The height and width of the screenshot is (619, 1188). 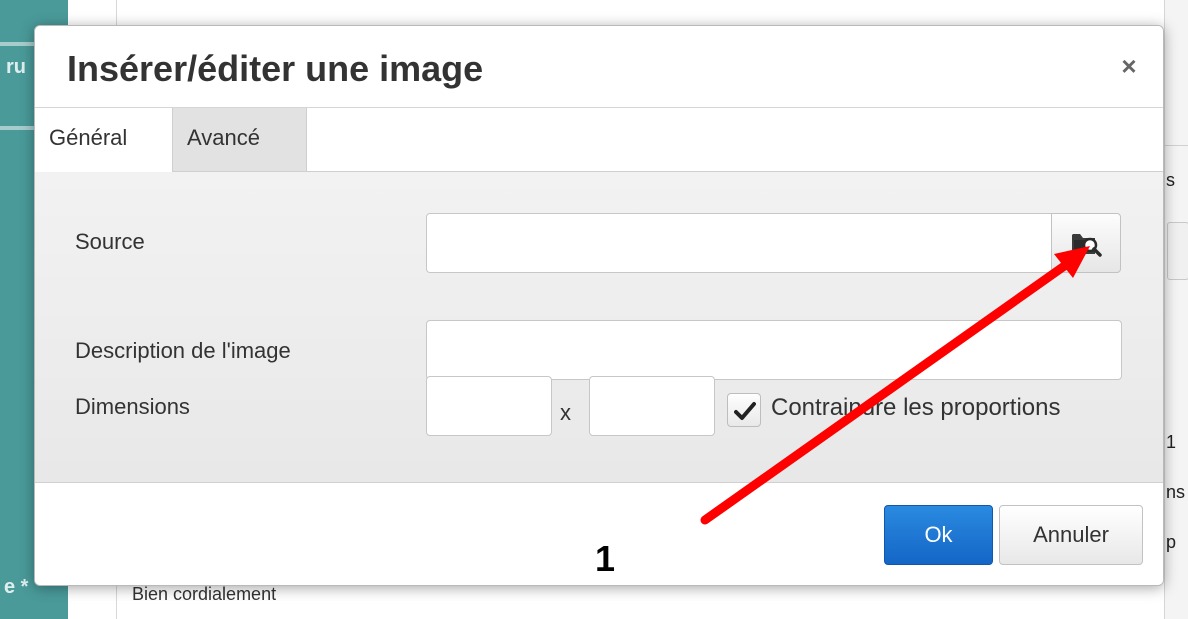 I want to click on close-icon: ×, so click(x=1129, y=66).